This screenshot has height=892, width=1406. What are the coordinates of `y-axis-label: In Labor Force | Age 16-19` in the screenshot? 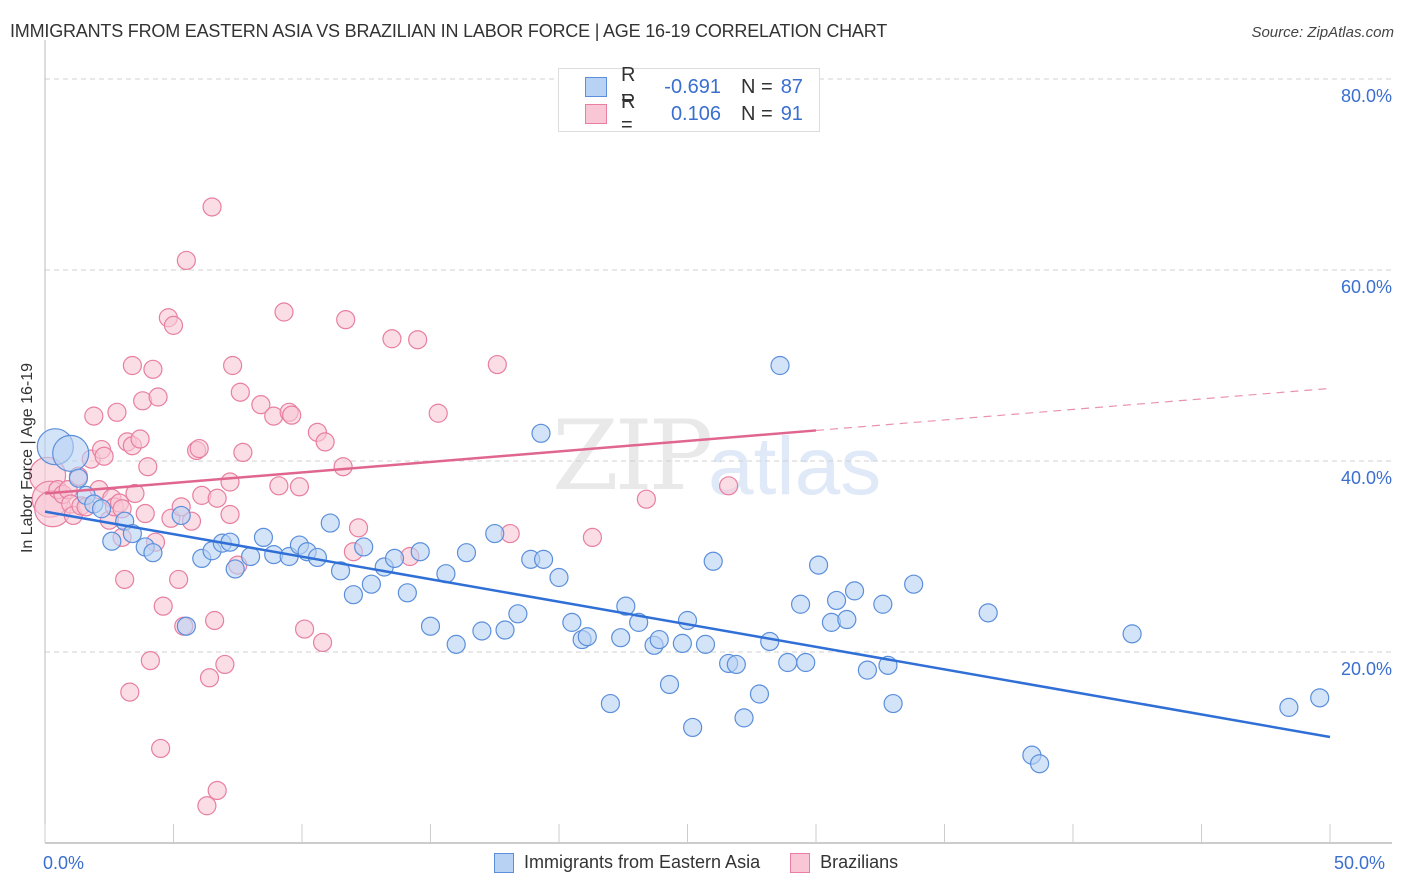 It's located at (27, 458).